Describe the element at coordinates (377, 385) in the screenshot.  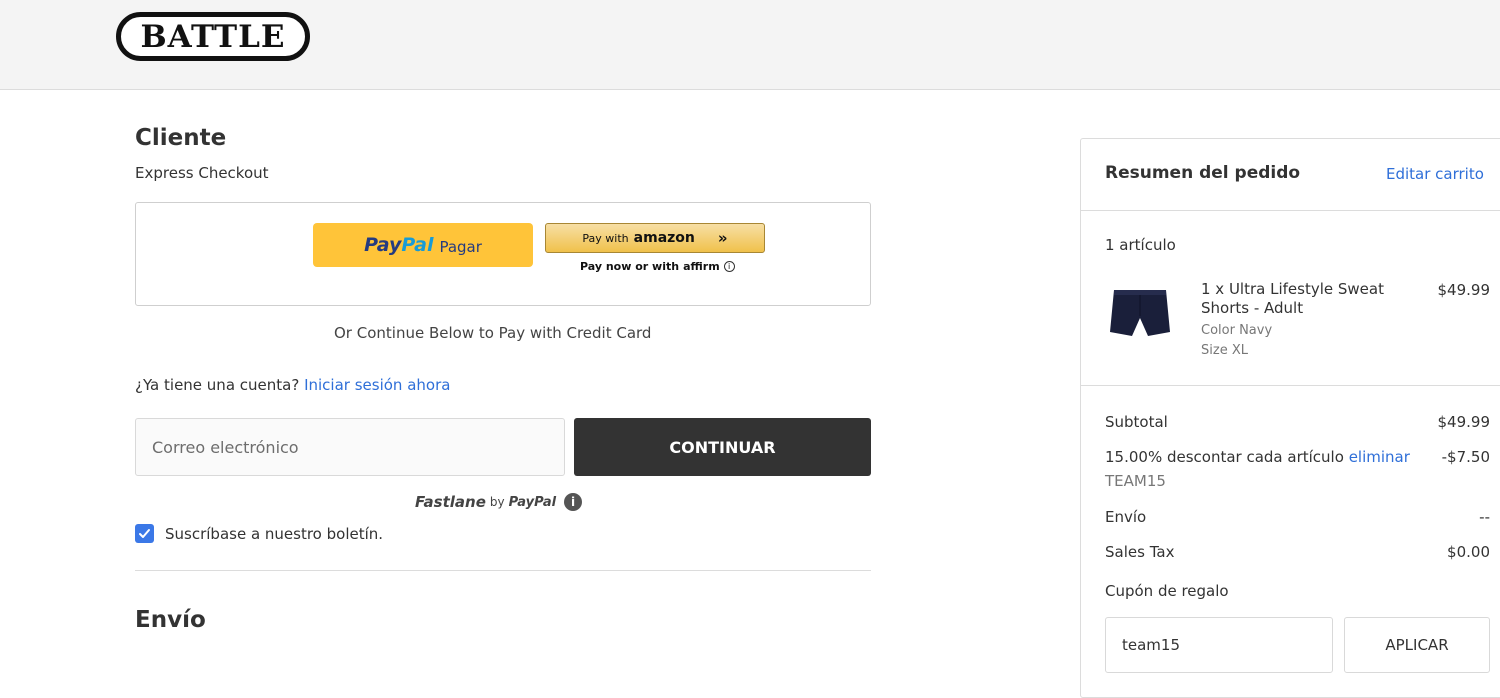
I see `signin-link: Iniciar sesión ahora` at that location.